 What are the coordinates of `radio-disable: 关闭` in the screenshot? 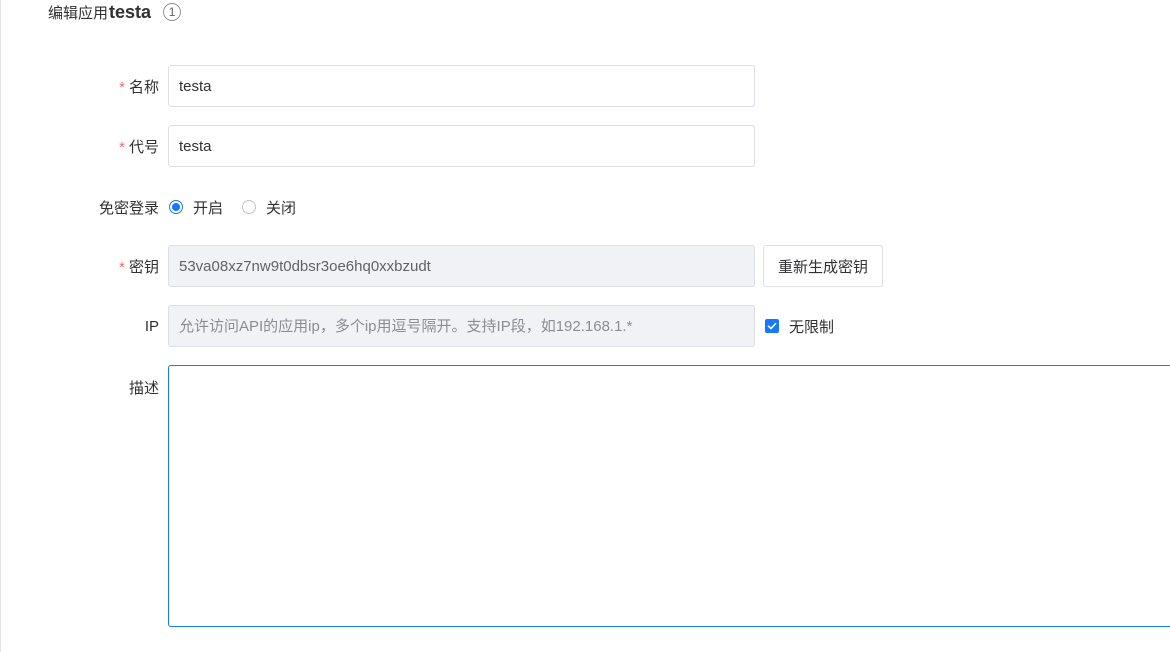 It's located at (269, 207).